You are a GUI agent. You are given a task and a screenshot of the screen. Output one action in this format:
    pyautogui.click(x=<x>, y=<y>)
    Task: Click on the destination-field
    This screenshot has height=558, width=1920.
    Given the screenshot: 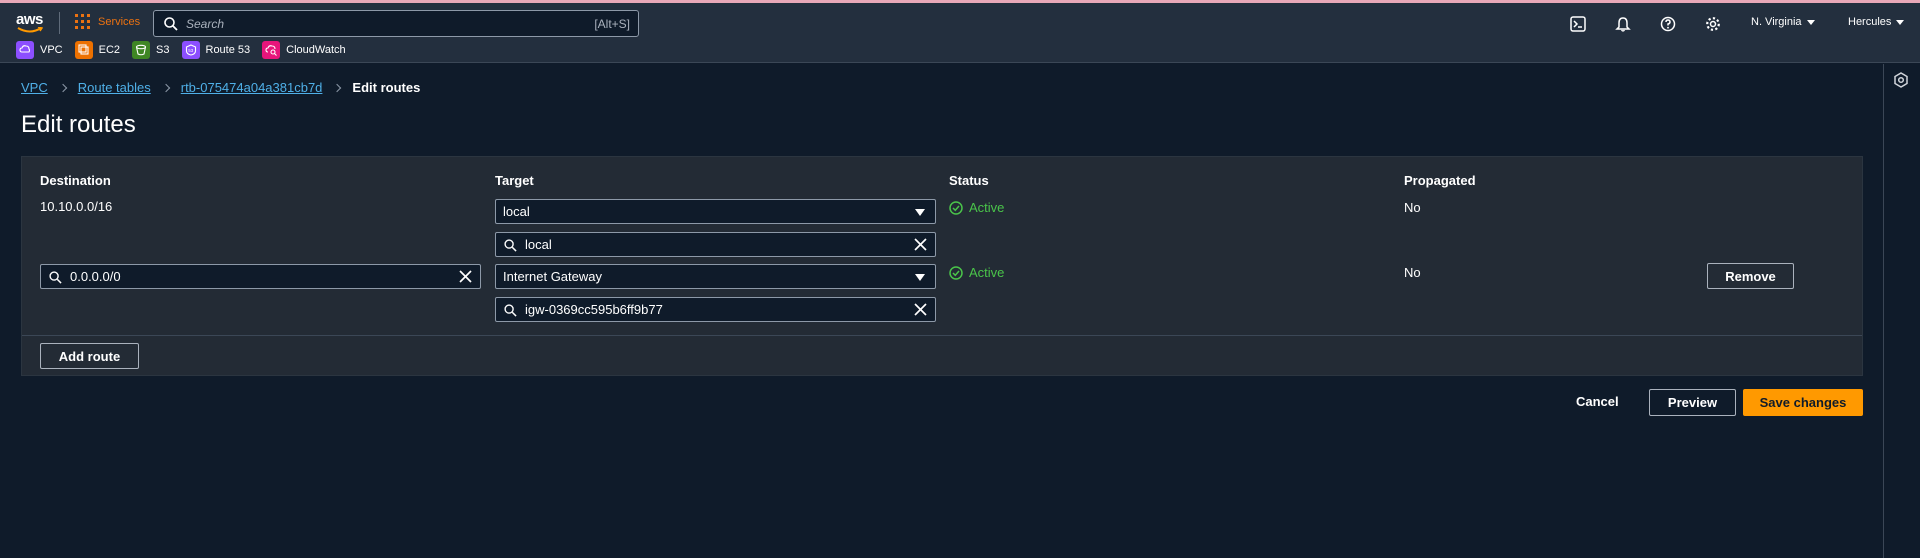 What is the action you would take?
    pyautogui.click(x=260, y=276)
    